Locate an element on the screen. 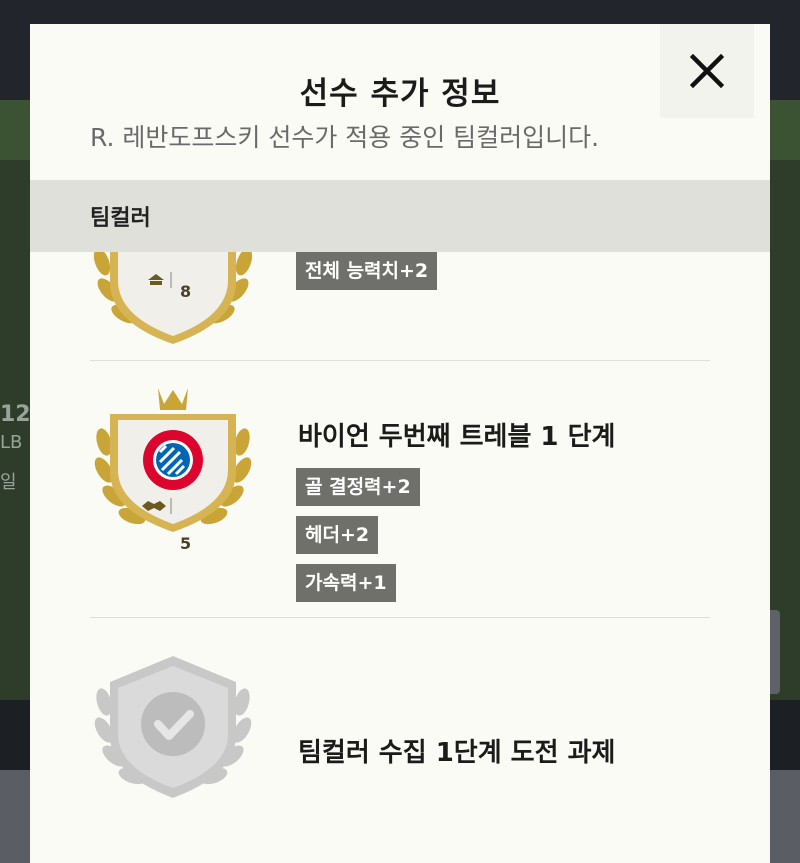  team-color-title: 바이언 두번째 트레블 1 단계 is located at coordinates (457, 437).